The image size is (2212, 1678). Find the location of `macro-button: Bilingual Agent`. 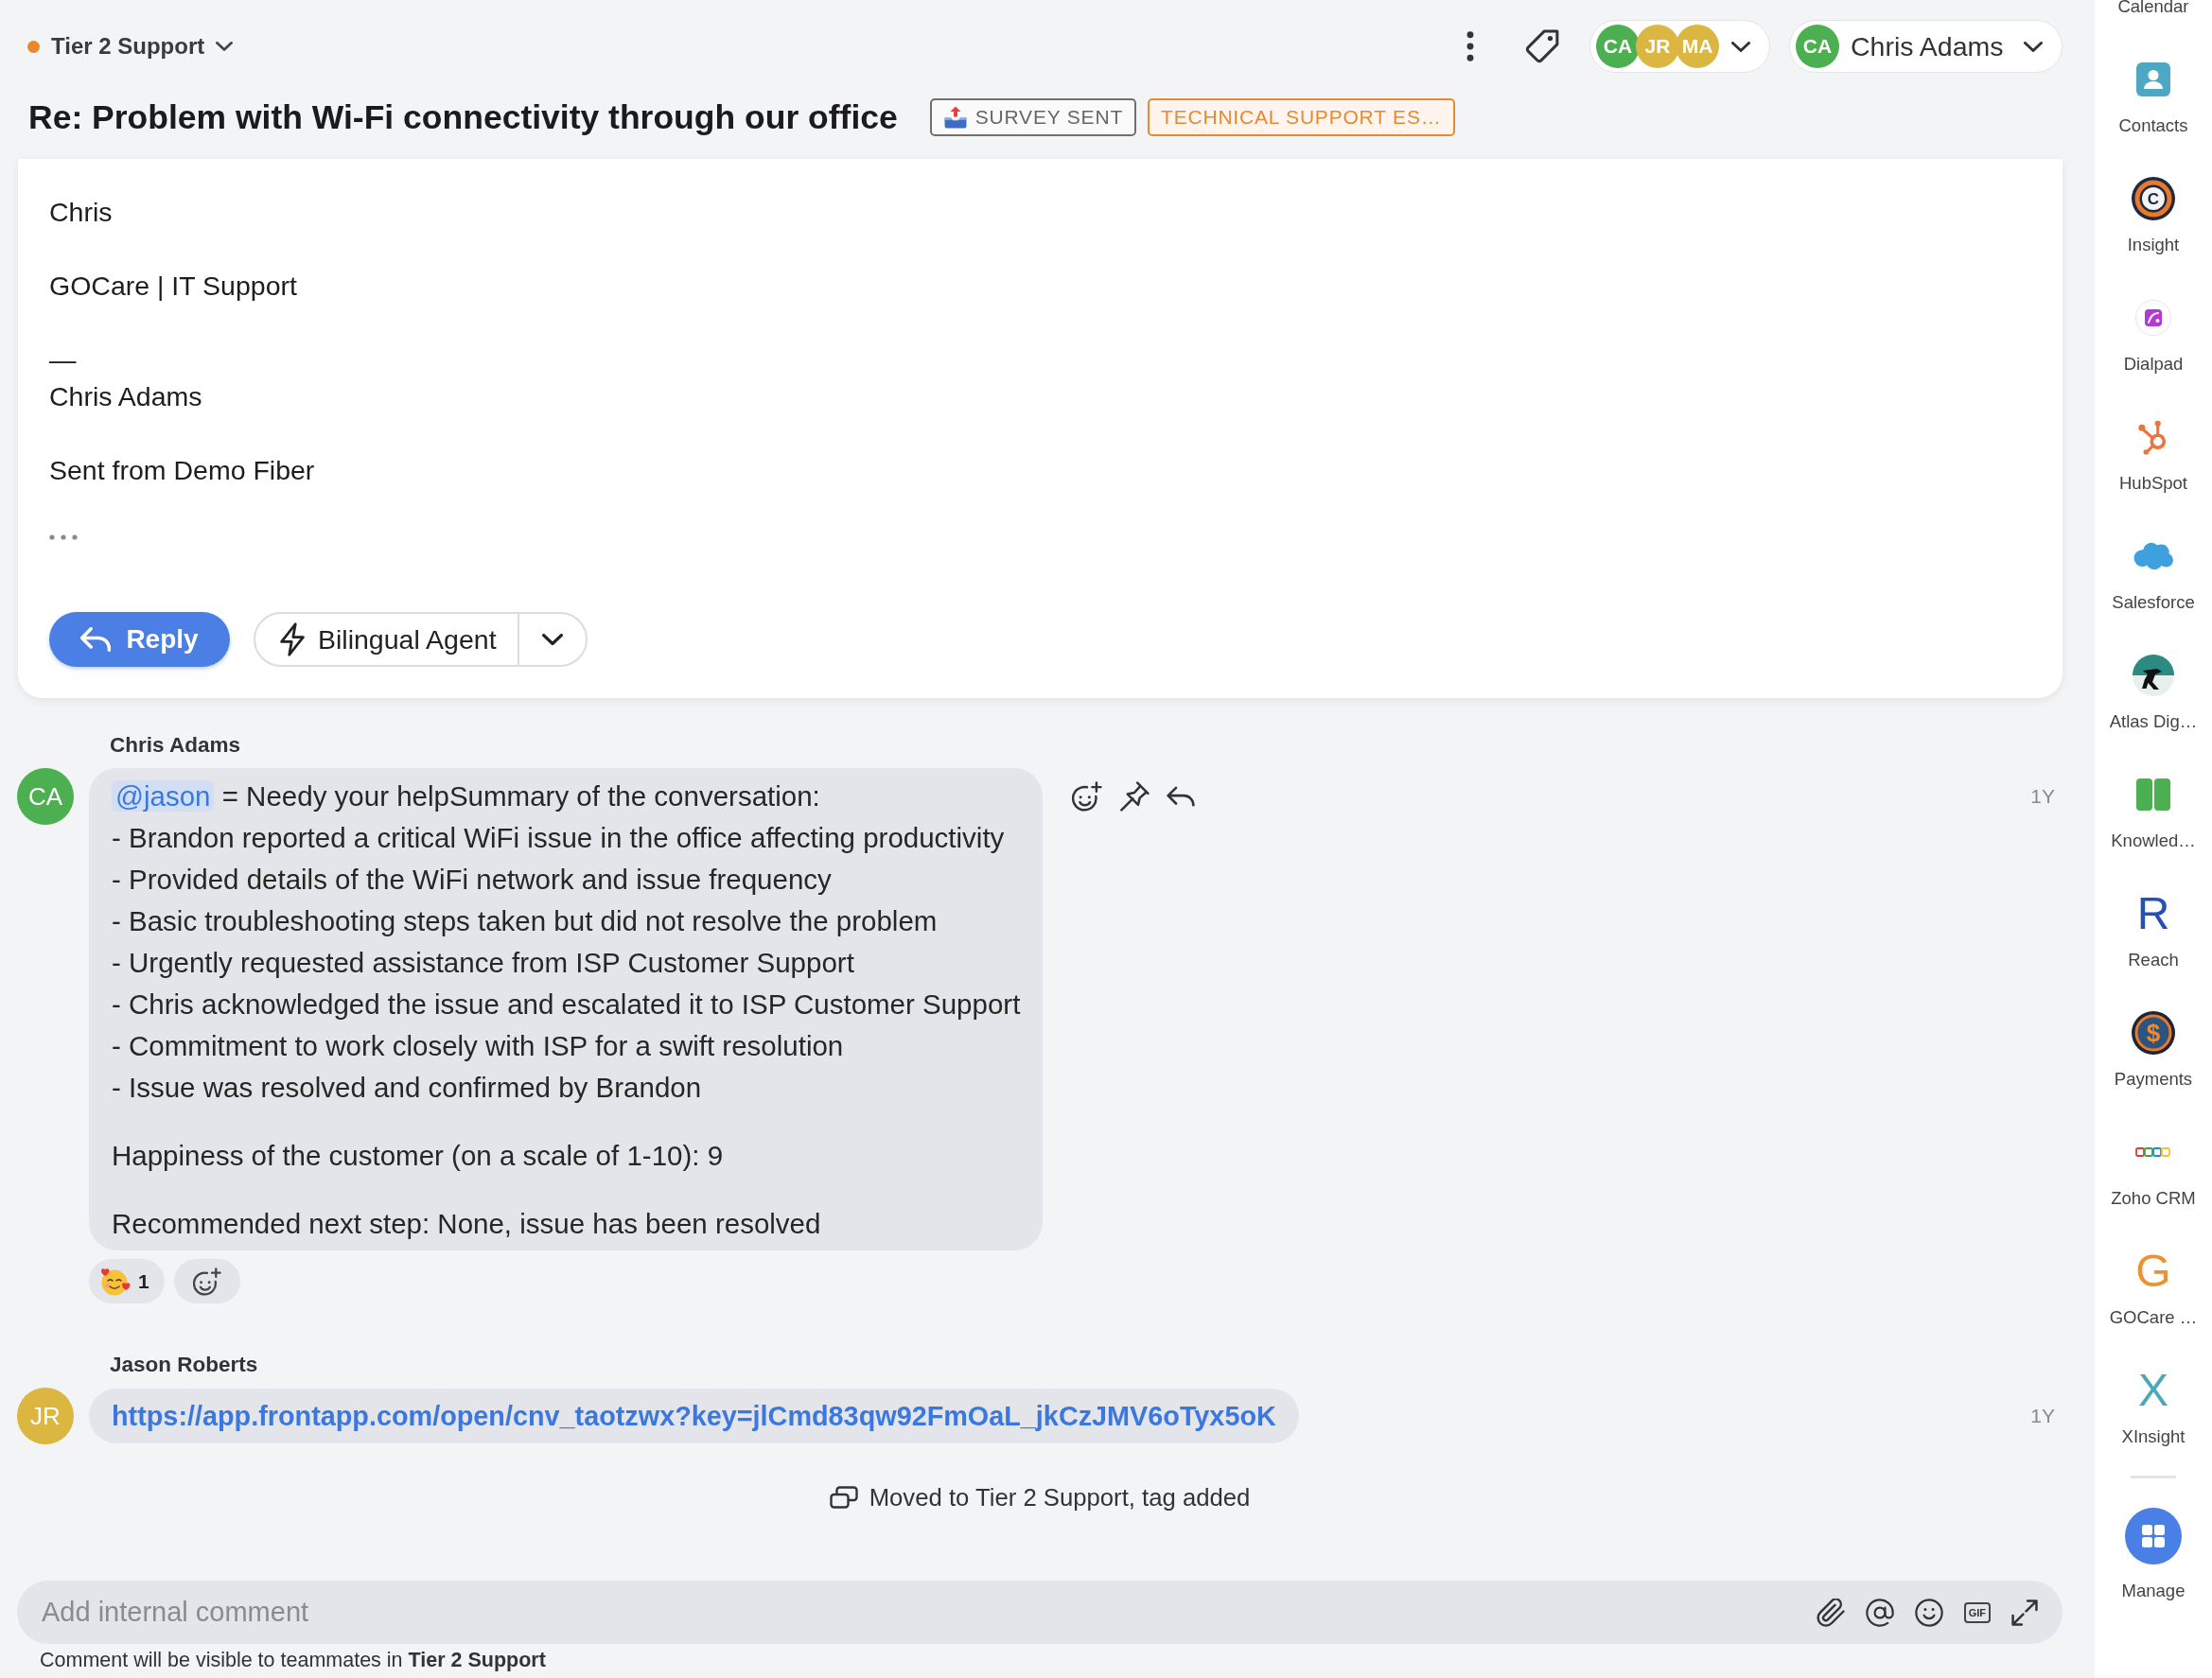

macro-button: Bilingual Agent is located at coordinates (387, 639).